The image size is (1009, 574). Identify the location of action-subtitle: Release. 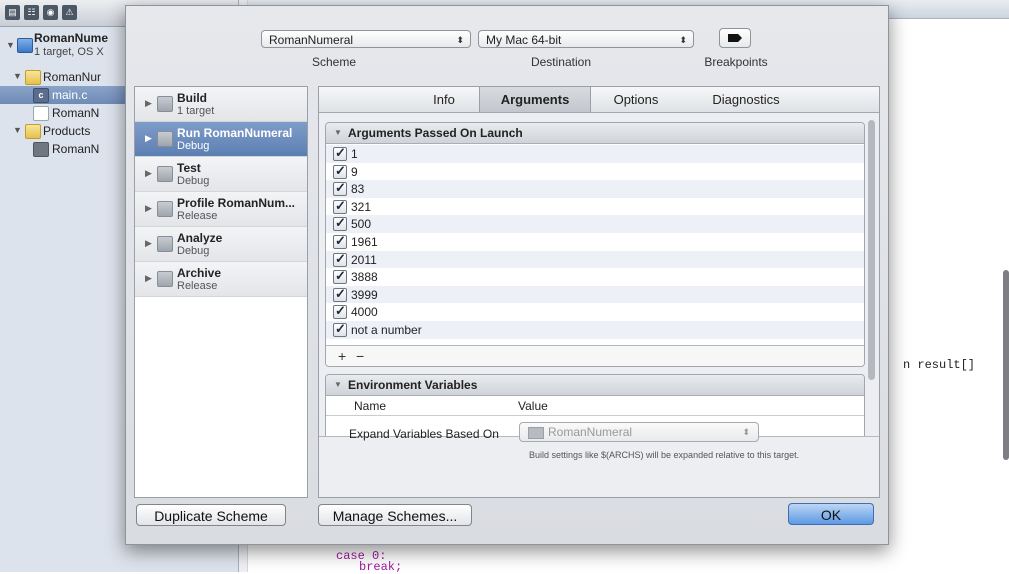
(197, 216).